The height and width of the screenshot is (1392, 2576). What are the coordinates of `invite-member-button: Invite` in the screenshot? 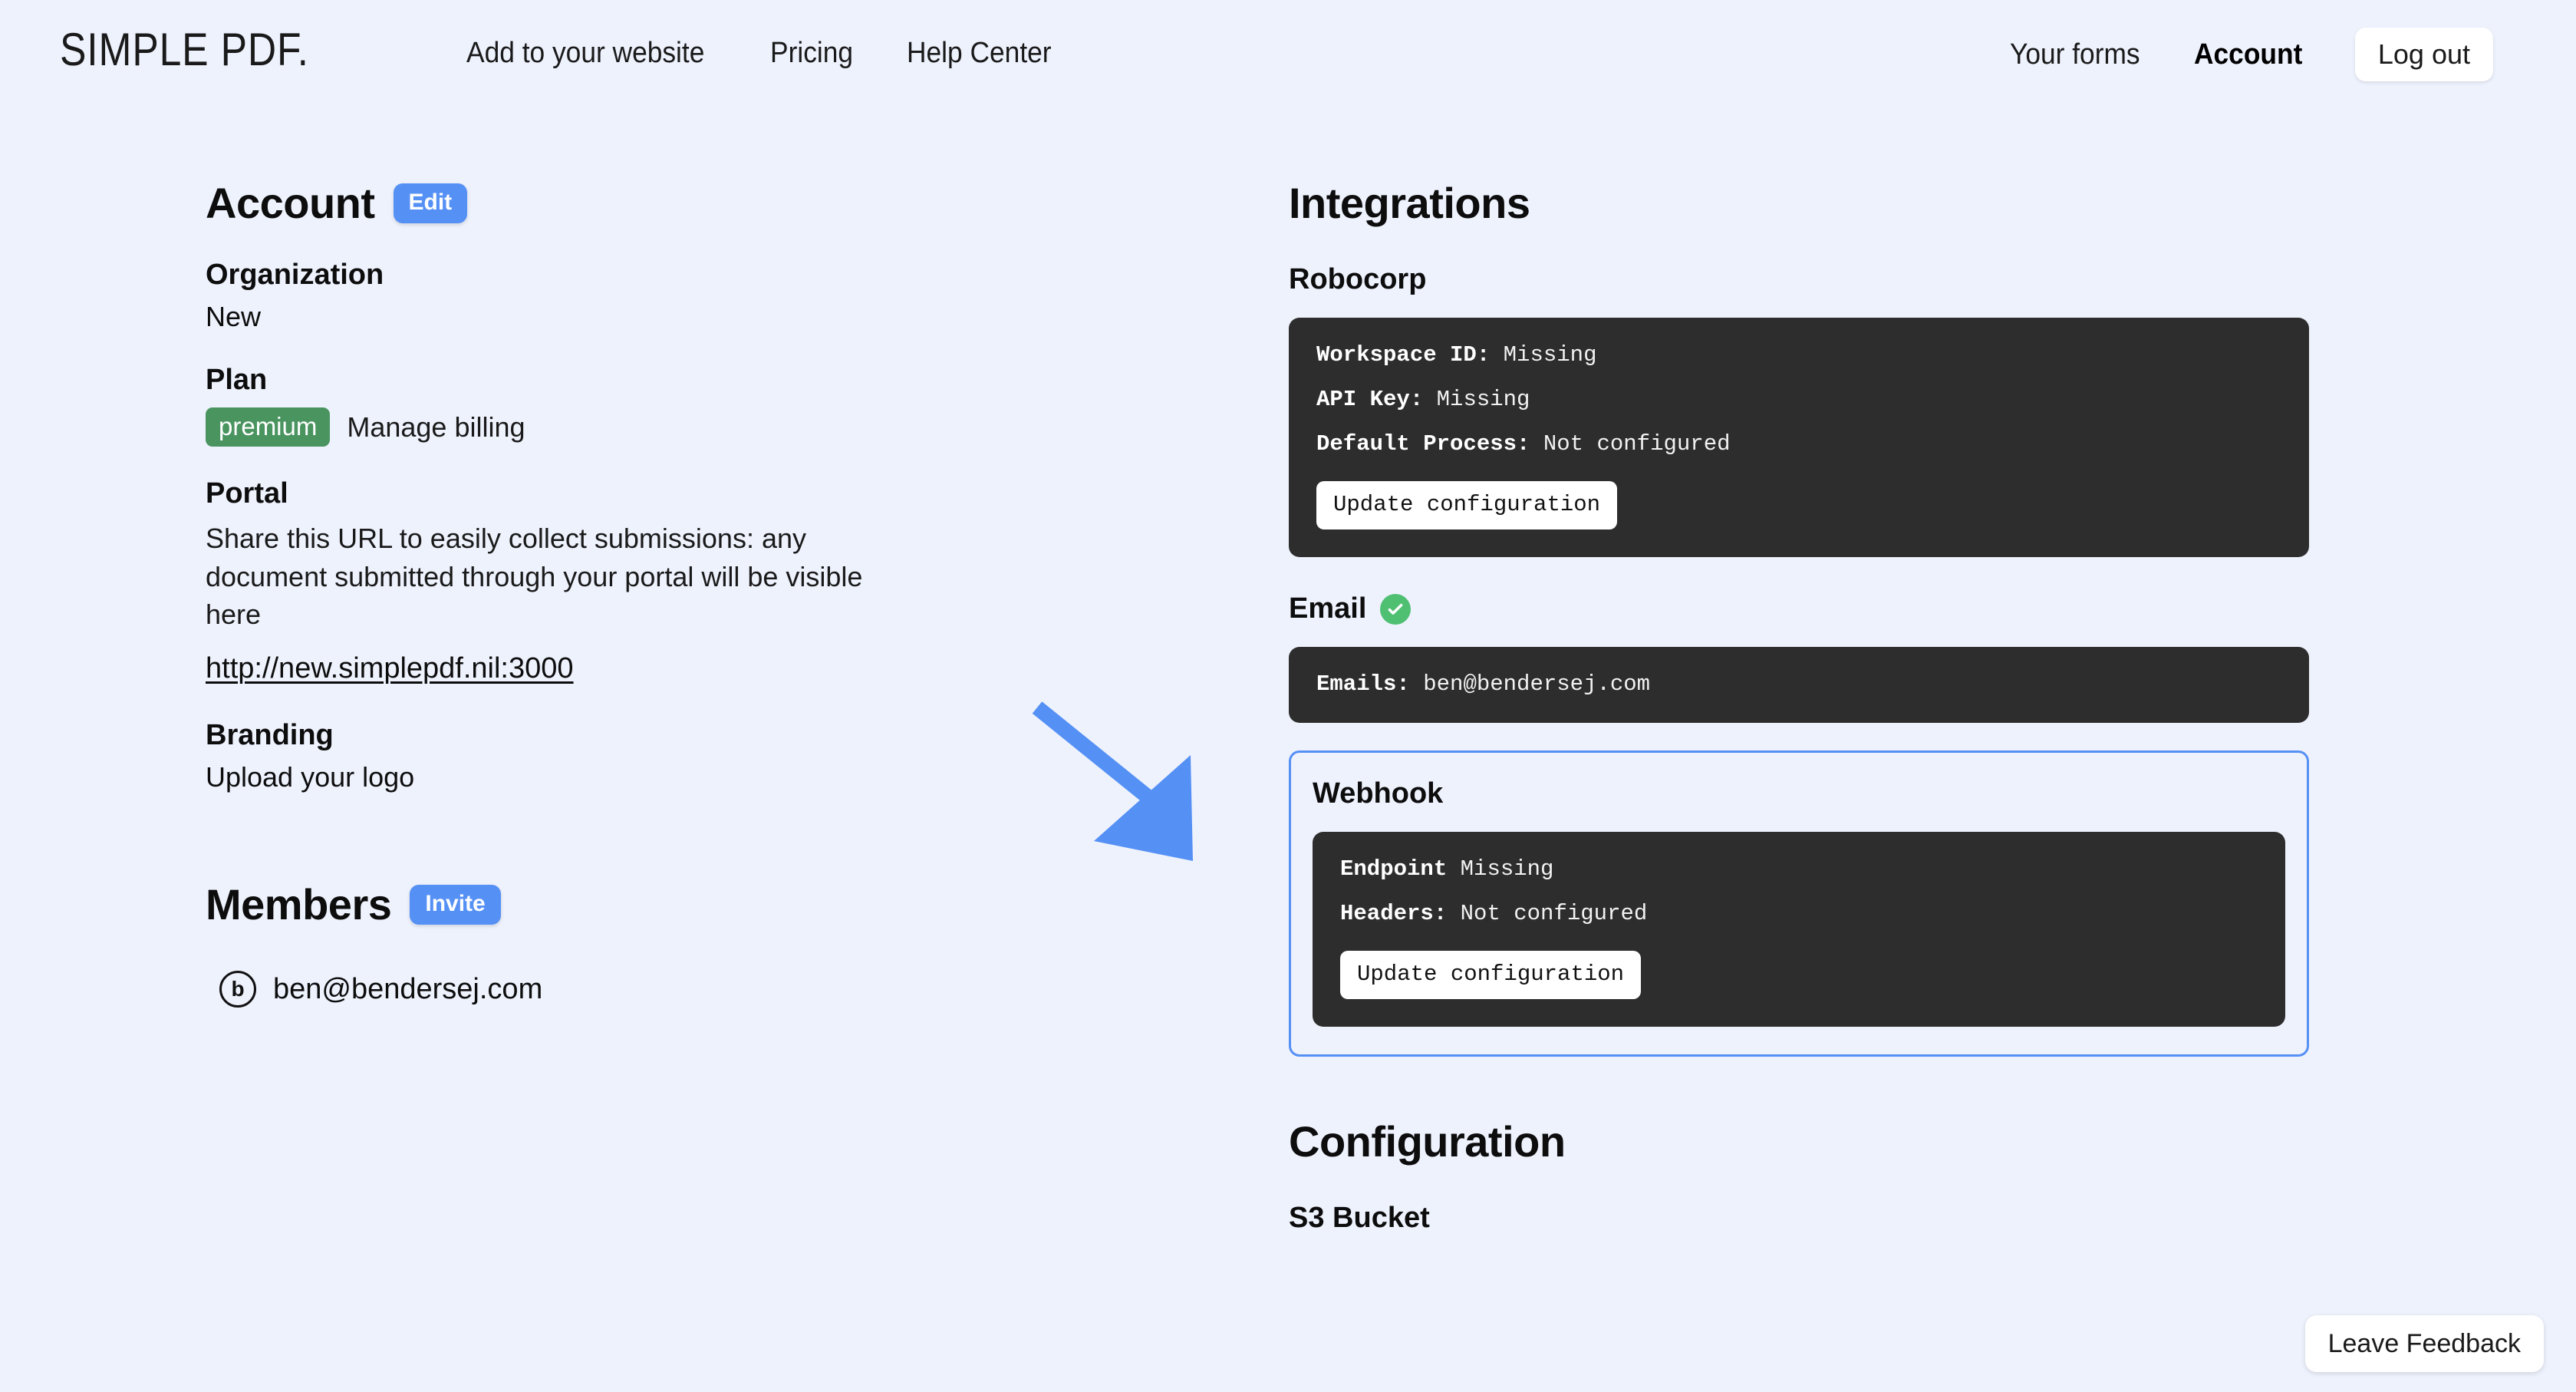 It's located at (455, 904).